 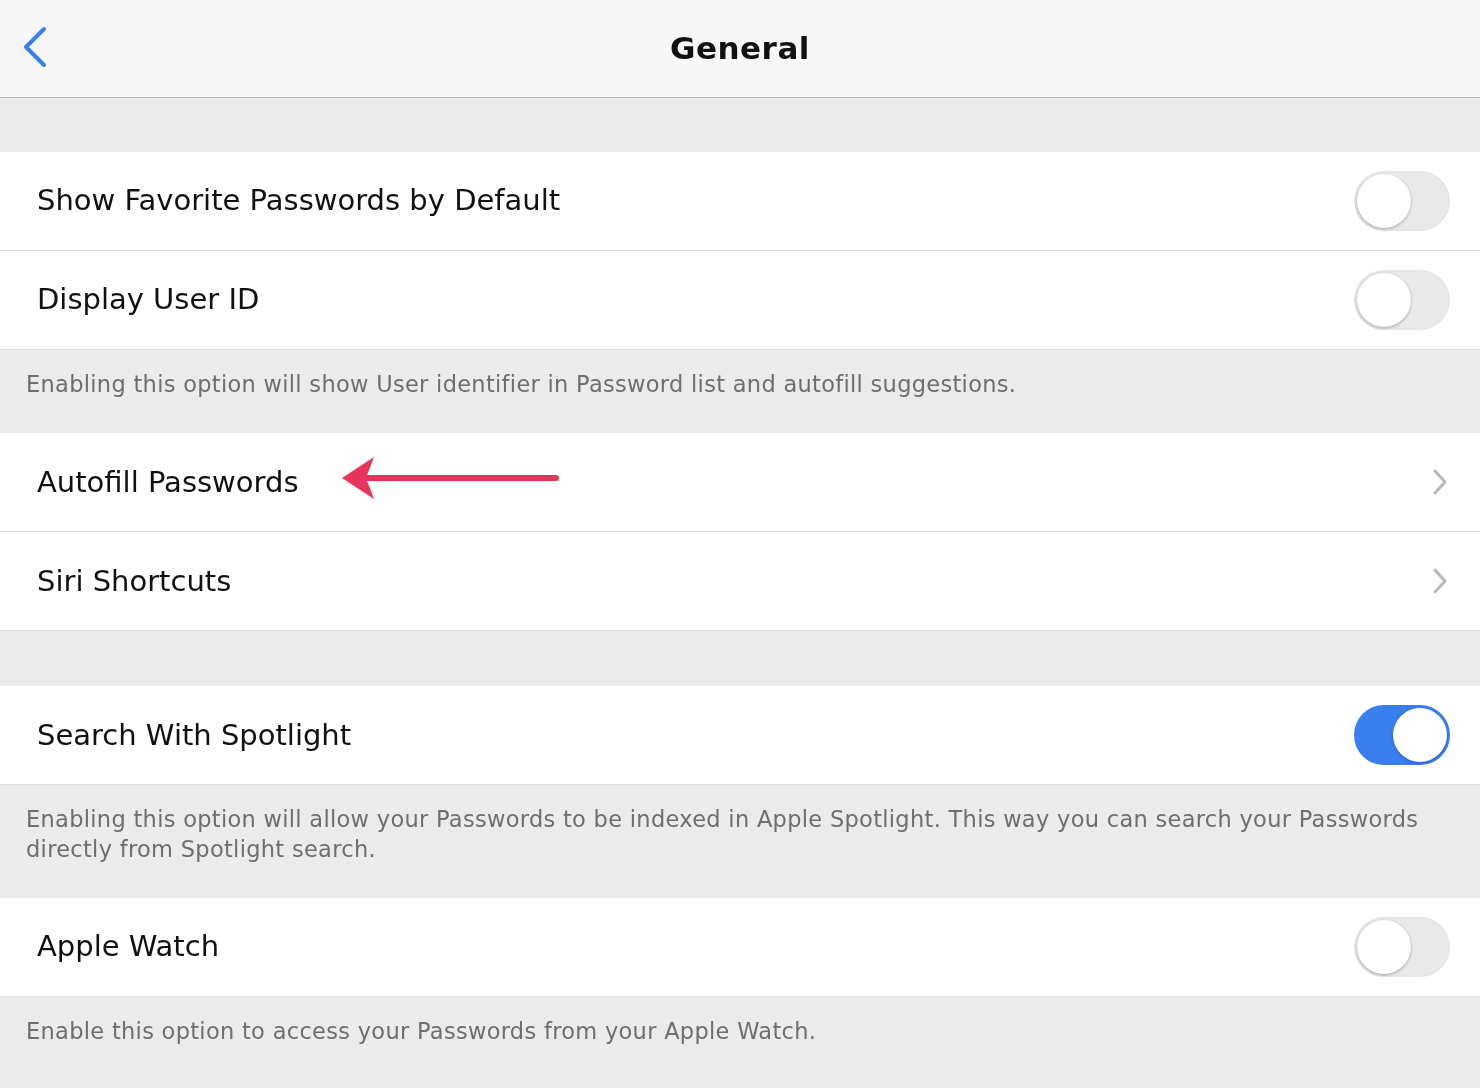 What do you see at coordinates (740, 582) in the screenshot?
I see `settings-row: Siri Shortcuts` at bounding box center [740, 582].